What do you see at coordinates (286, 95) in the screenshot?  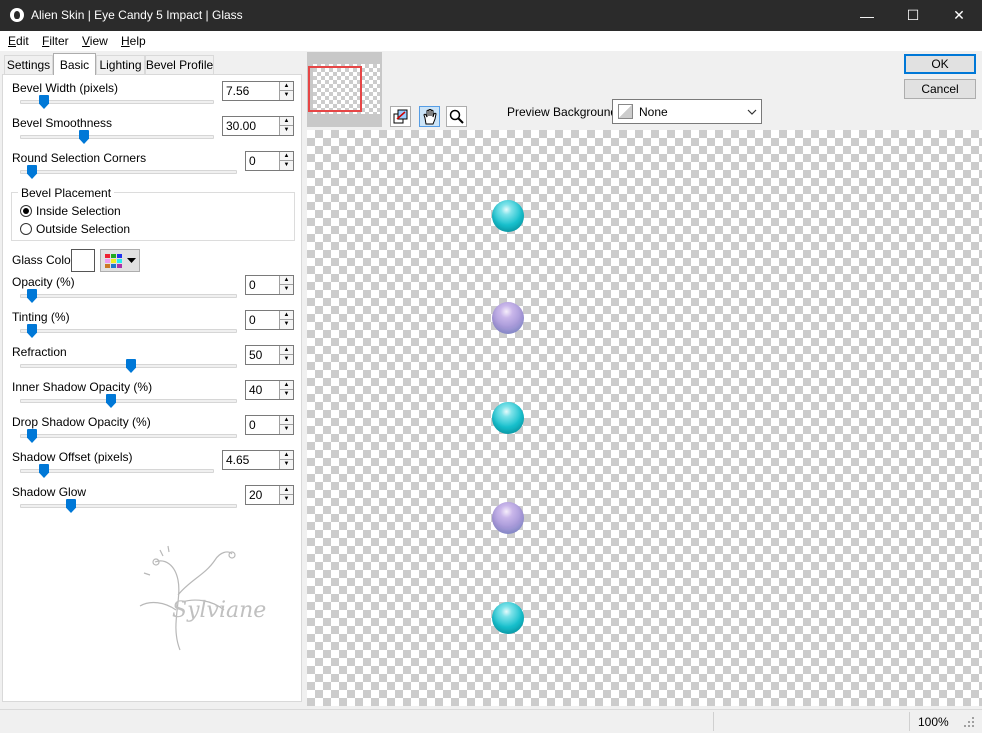 I see `bevel-width-down-button: ▼` at bounding box center [286, 95].